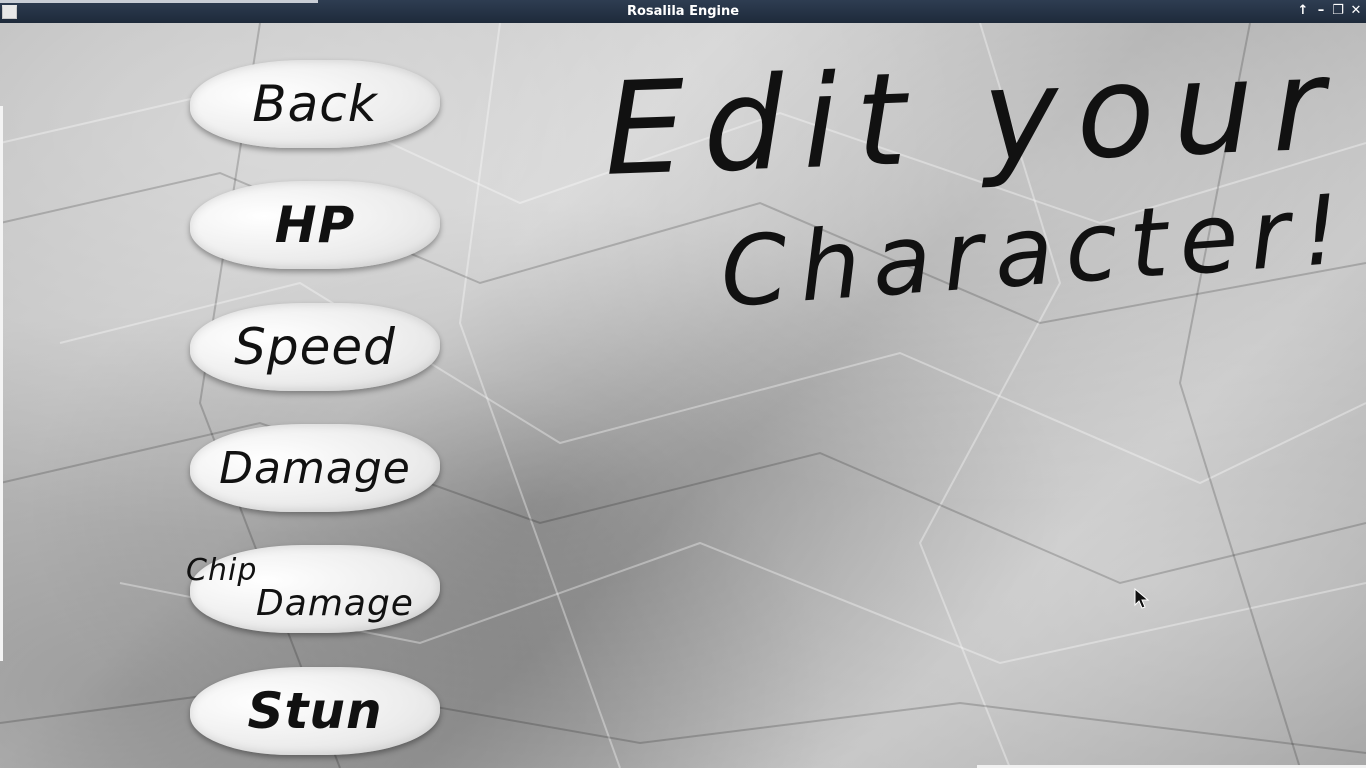  I want to click on back-button-label: Back, so click(315, 104).